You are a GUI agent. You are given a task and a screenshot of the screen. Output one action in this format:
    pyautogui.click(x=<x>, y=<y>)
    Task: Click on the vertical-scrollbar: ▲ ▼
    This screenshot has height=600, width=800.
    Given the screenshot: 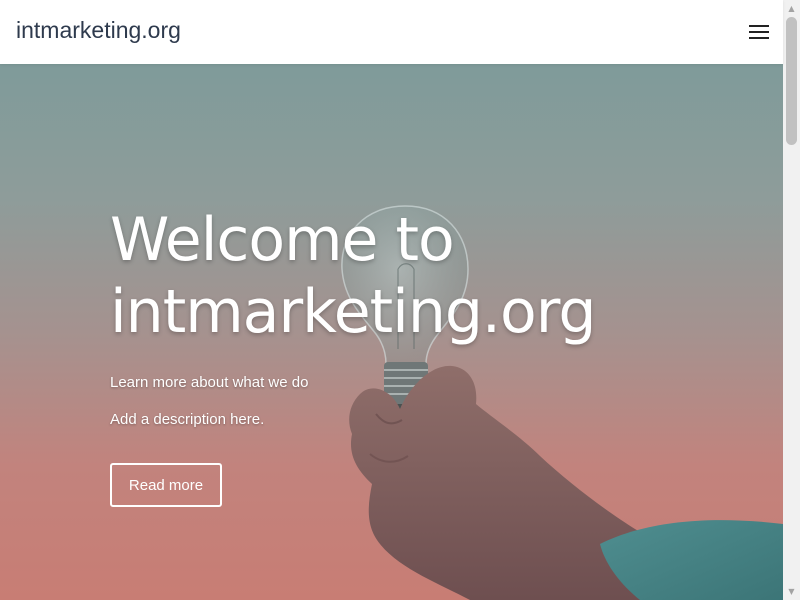 What is the action you would take?
    pyautogui.click(x=791, y=300)
    